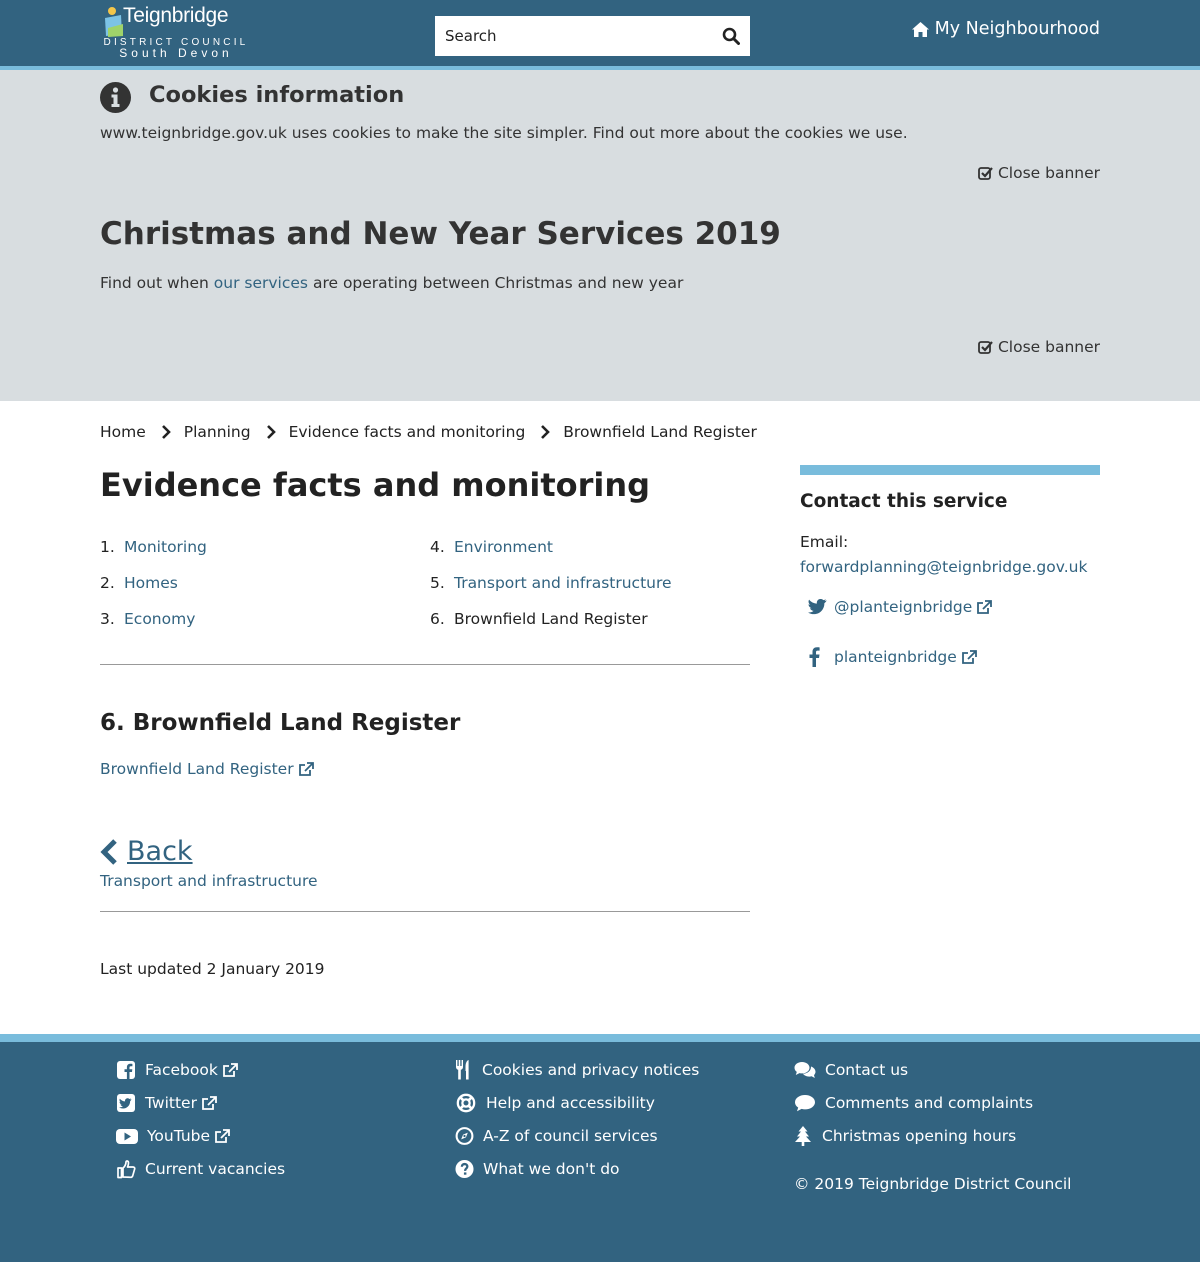 The image size is (1200, 1262). What do you see at coordinates (866, 1070) in the screenshot?
I see `footer-contact-link: Contact us` at bounding box center [866, 1070].